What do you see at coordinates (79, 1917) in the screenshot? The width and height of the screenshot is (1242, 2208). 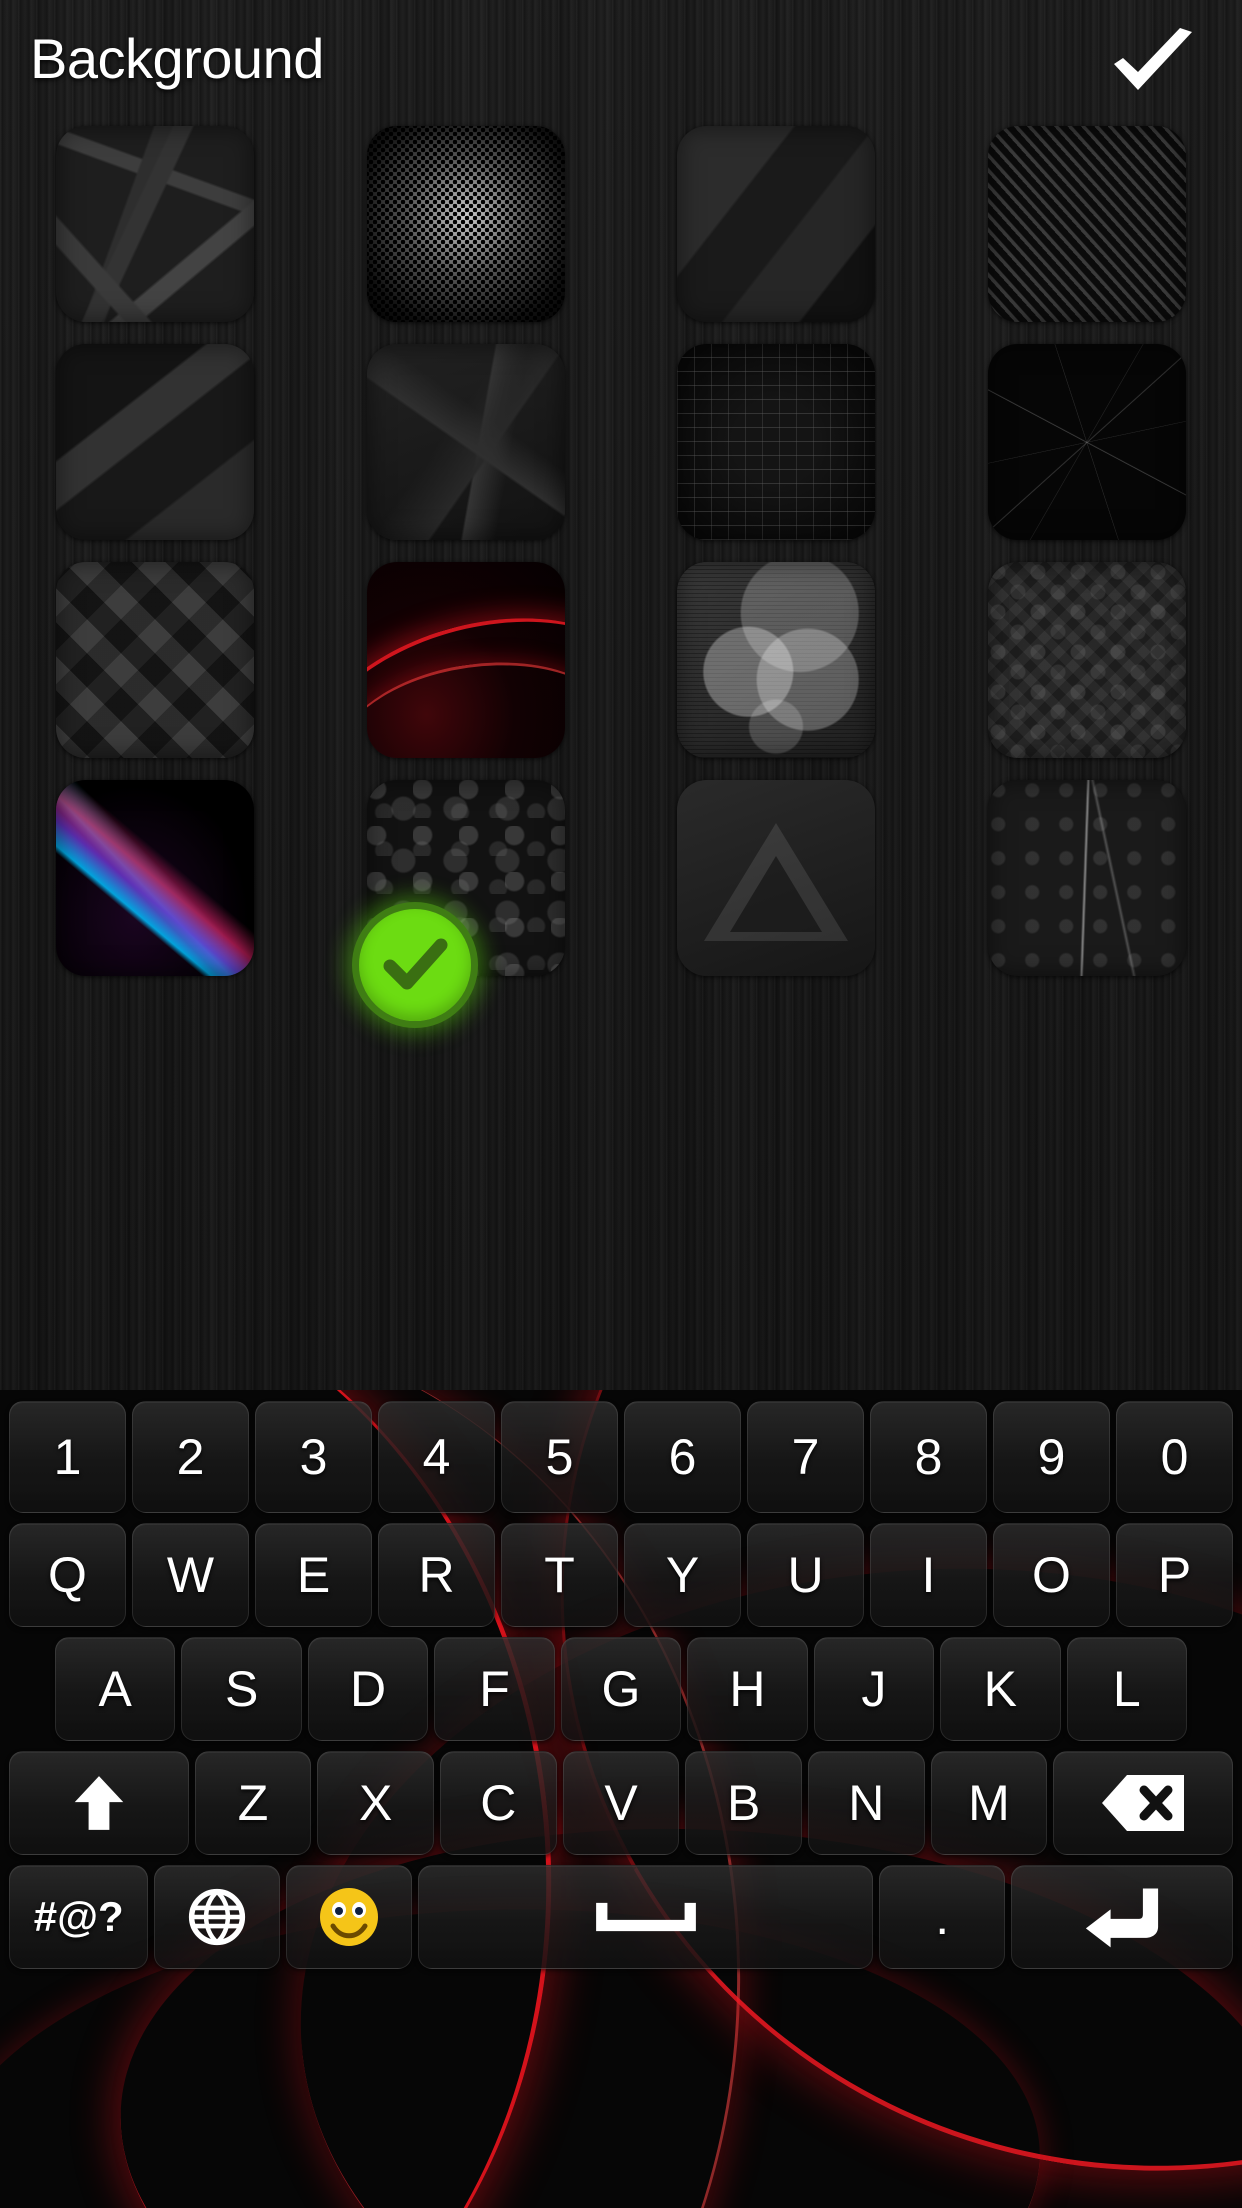 I see `key-symbols: #@?` at bounding box center [79, 1917].